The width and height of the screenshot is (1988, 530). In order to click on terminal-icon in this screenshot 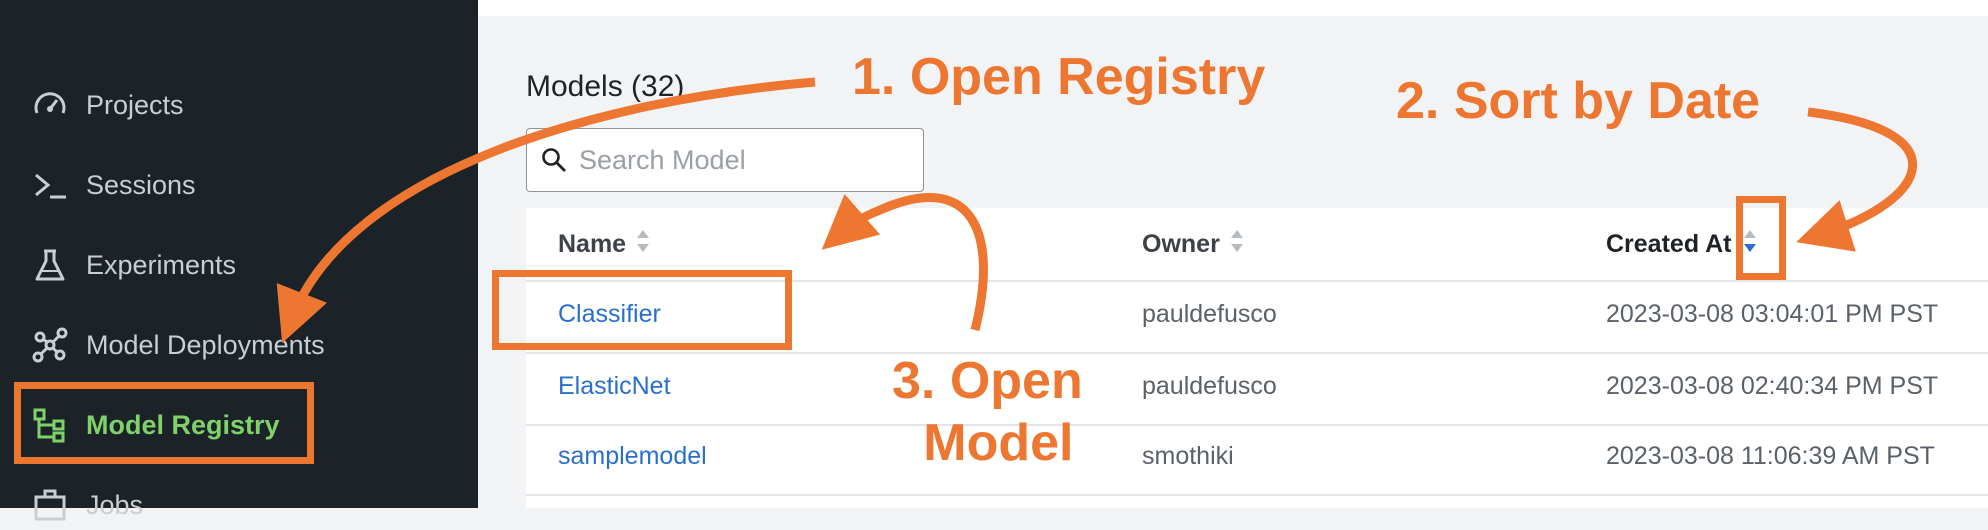, I will do `click(50, 185)`.